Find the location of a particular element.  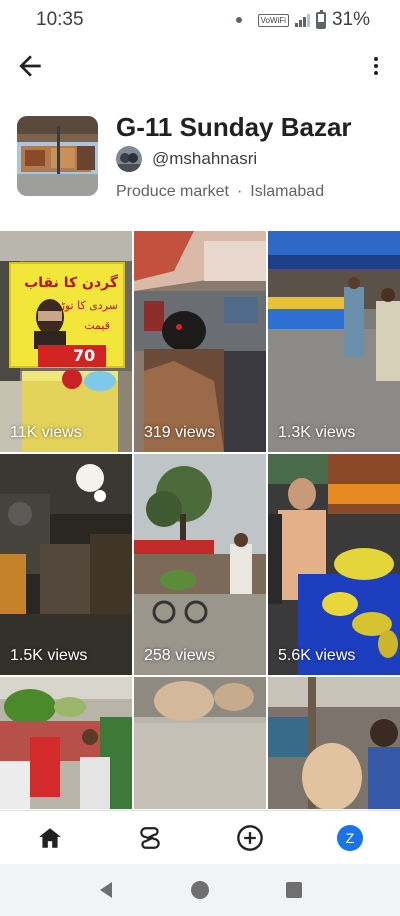

system-home-button is located at coordinates (200, 890).